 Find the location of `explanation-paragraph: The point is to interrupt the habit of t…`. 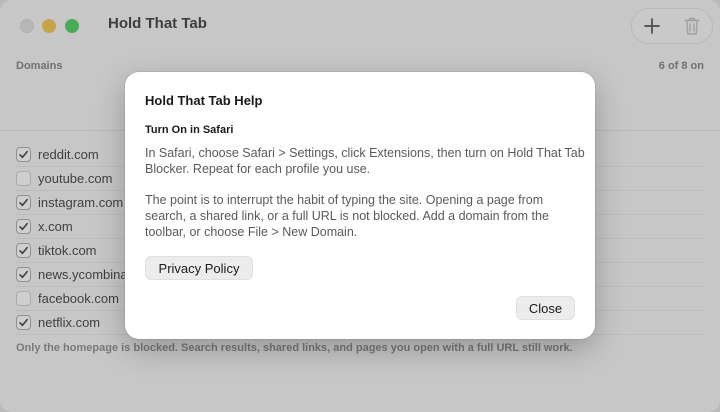

explanation-paragraph: The point is to interrupt the habit of t… is located at coordinates (347, 216).